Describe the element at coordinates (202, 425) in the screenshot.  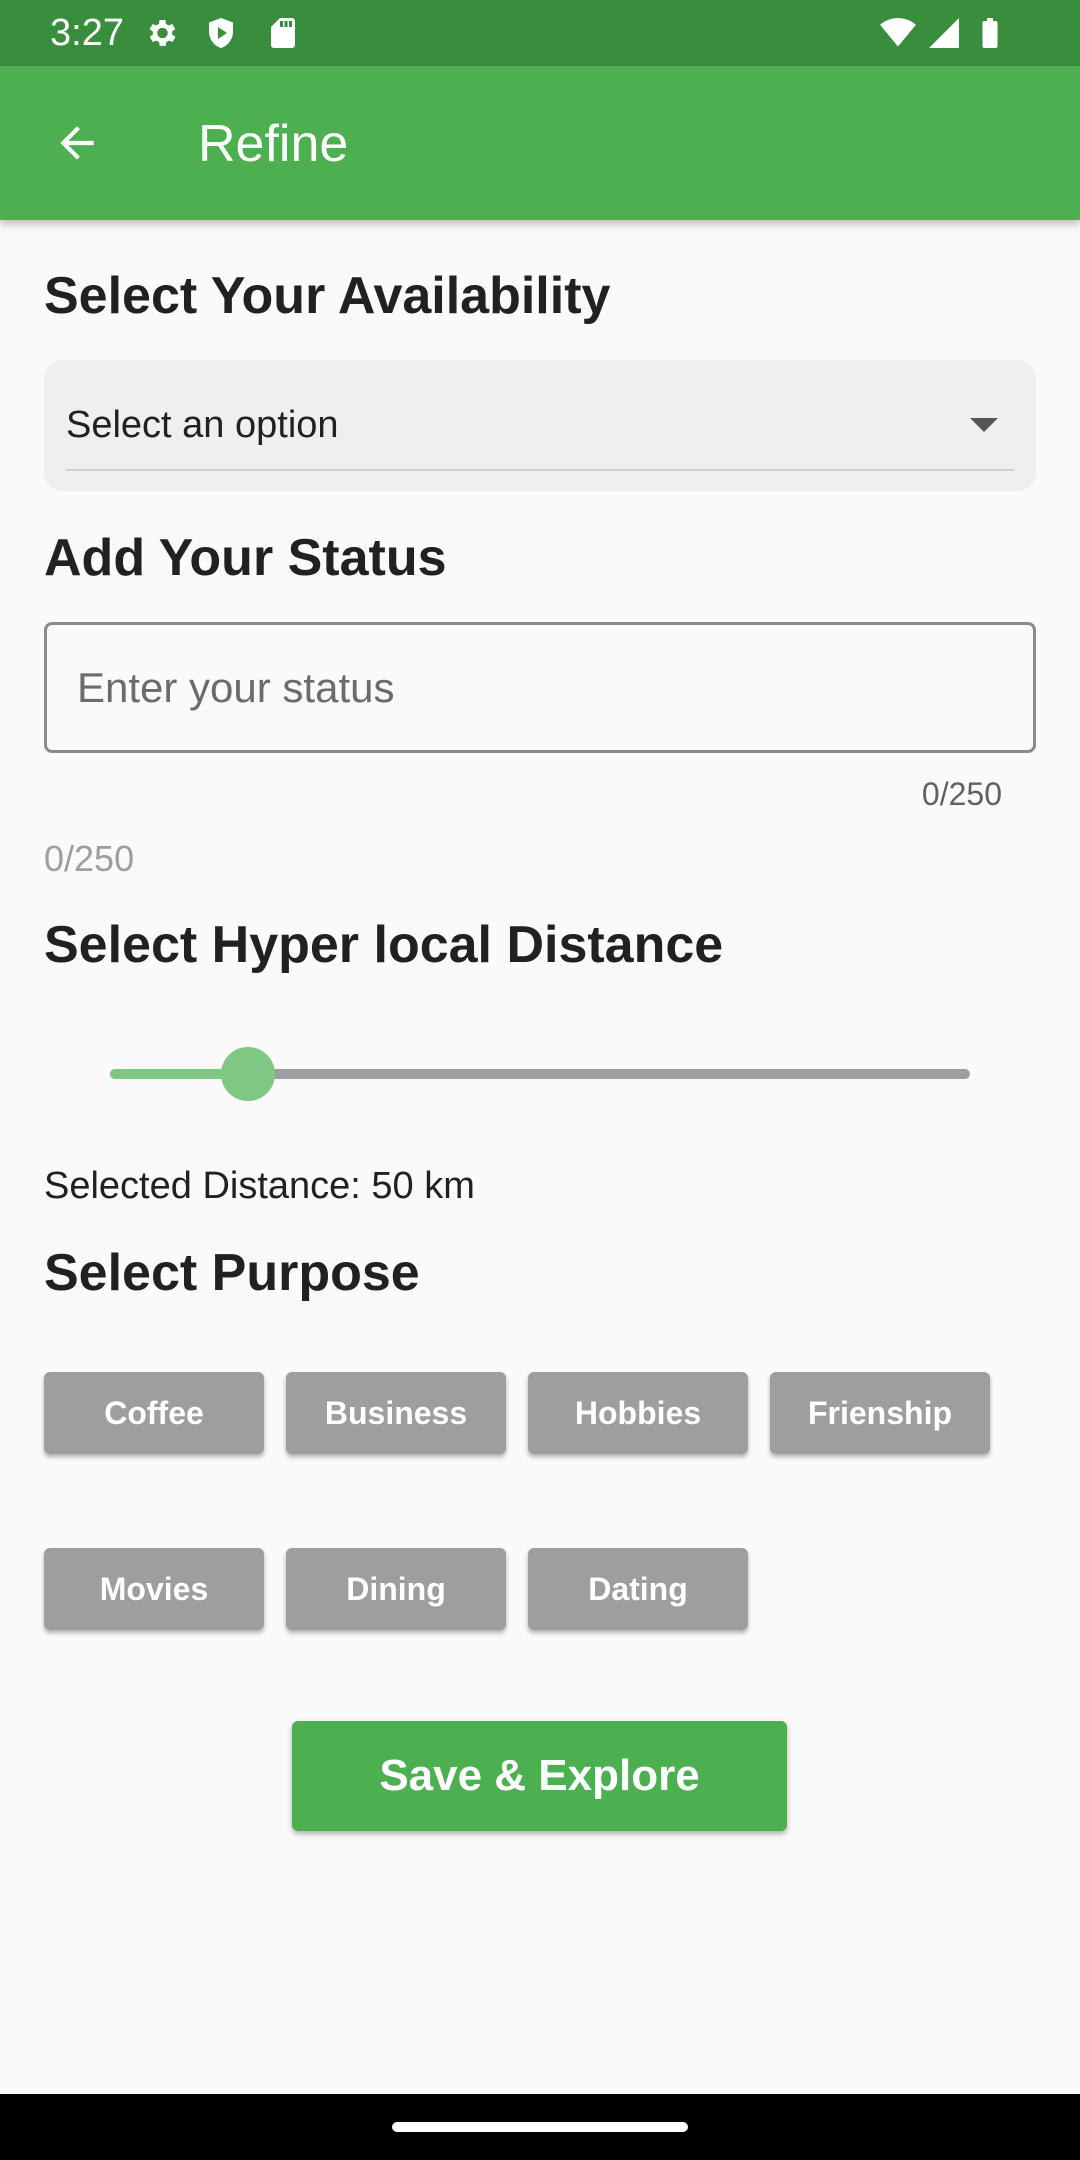
I see `dropdown-value: Select an option` at that location.